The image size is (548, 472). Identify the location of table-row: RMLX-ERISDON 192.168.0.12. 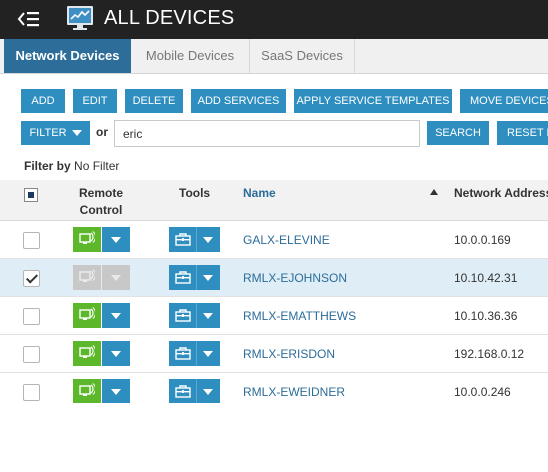
(274, 354).